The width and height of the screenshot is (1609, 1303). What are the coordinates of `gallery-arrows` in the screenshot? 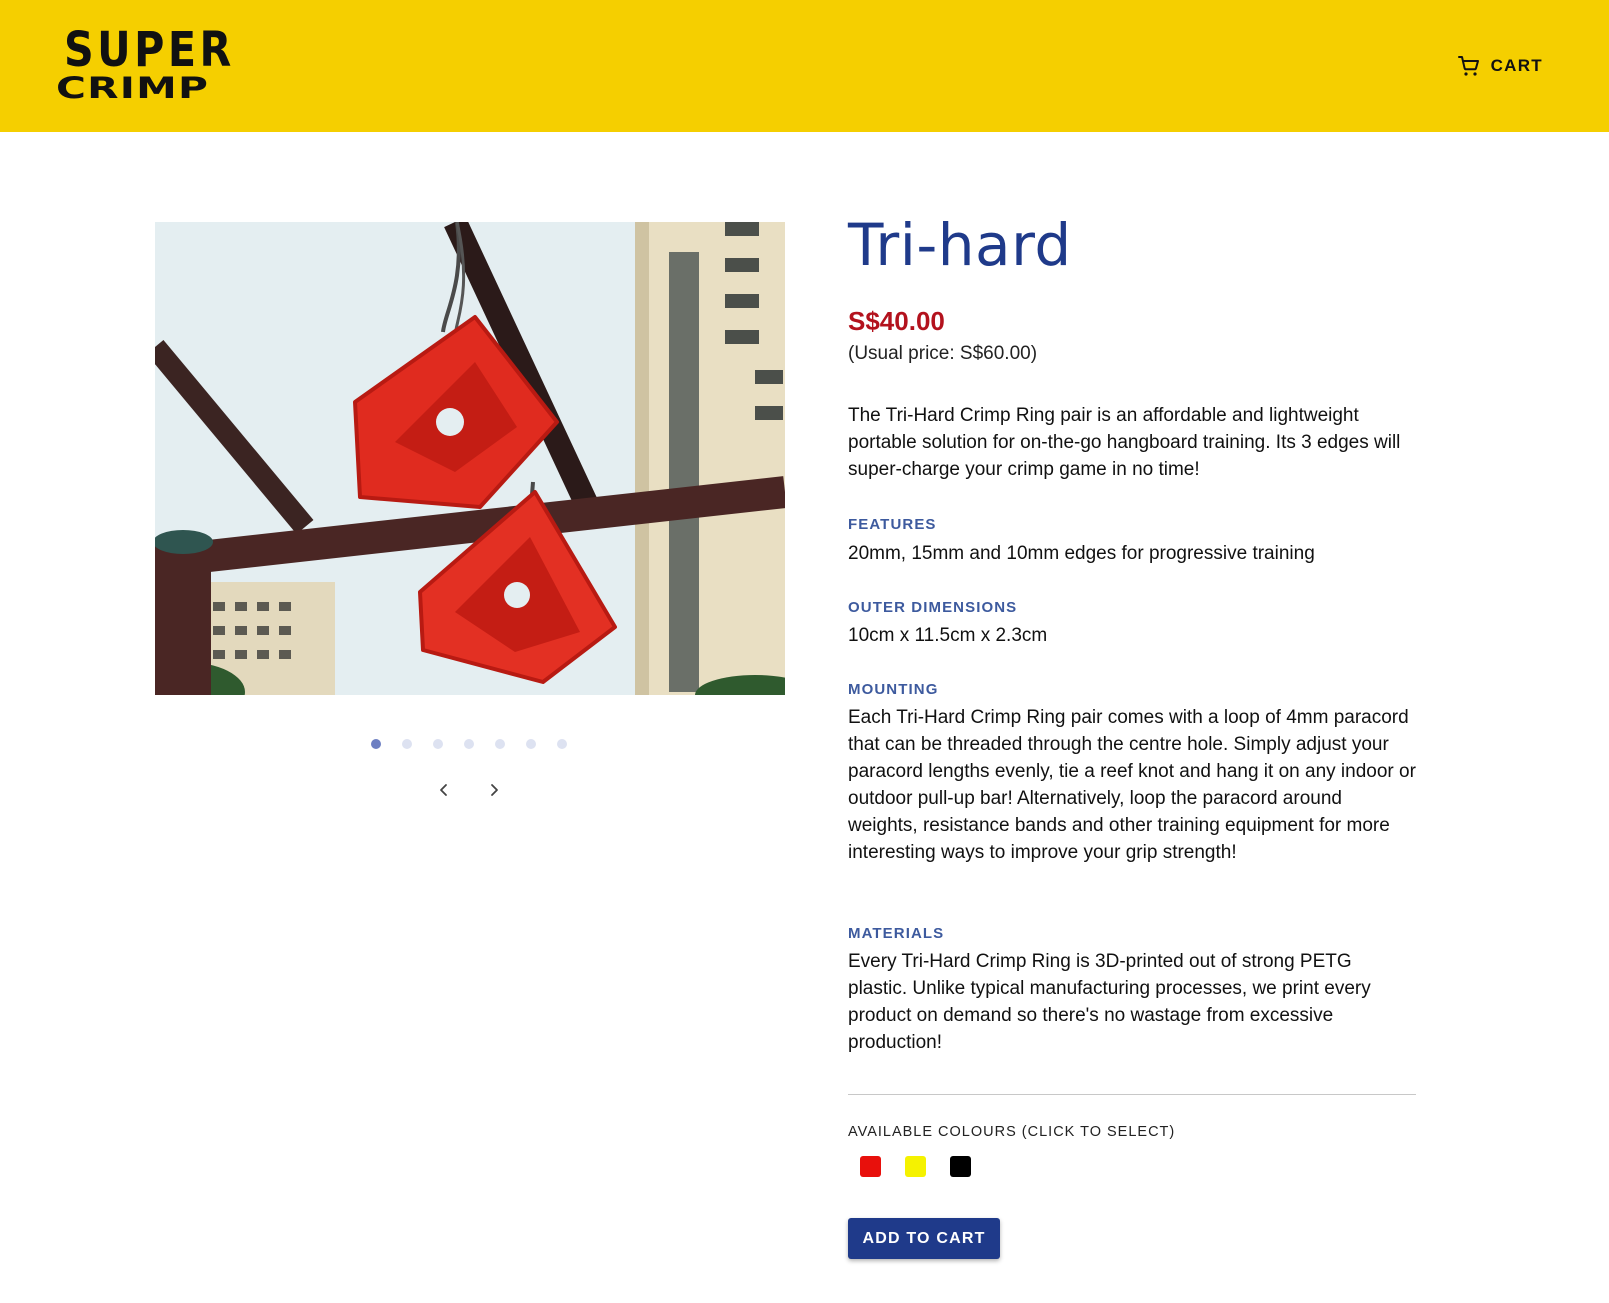 It's located at (469, 790).